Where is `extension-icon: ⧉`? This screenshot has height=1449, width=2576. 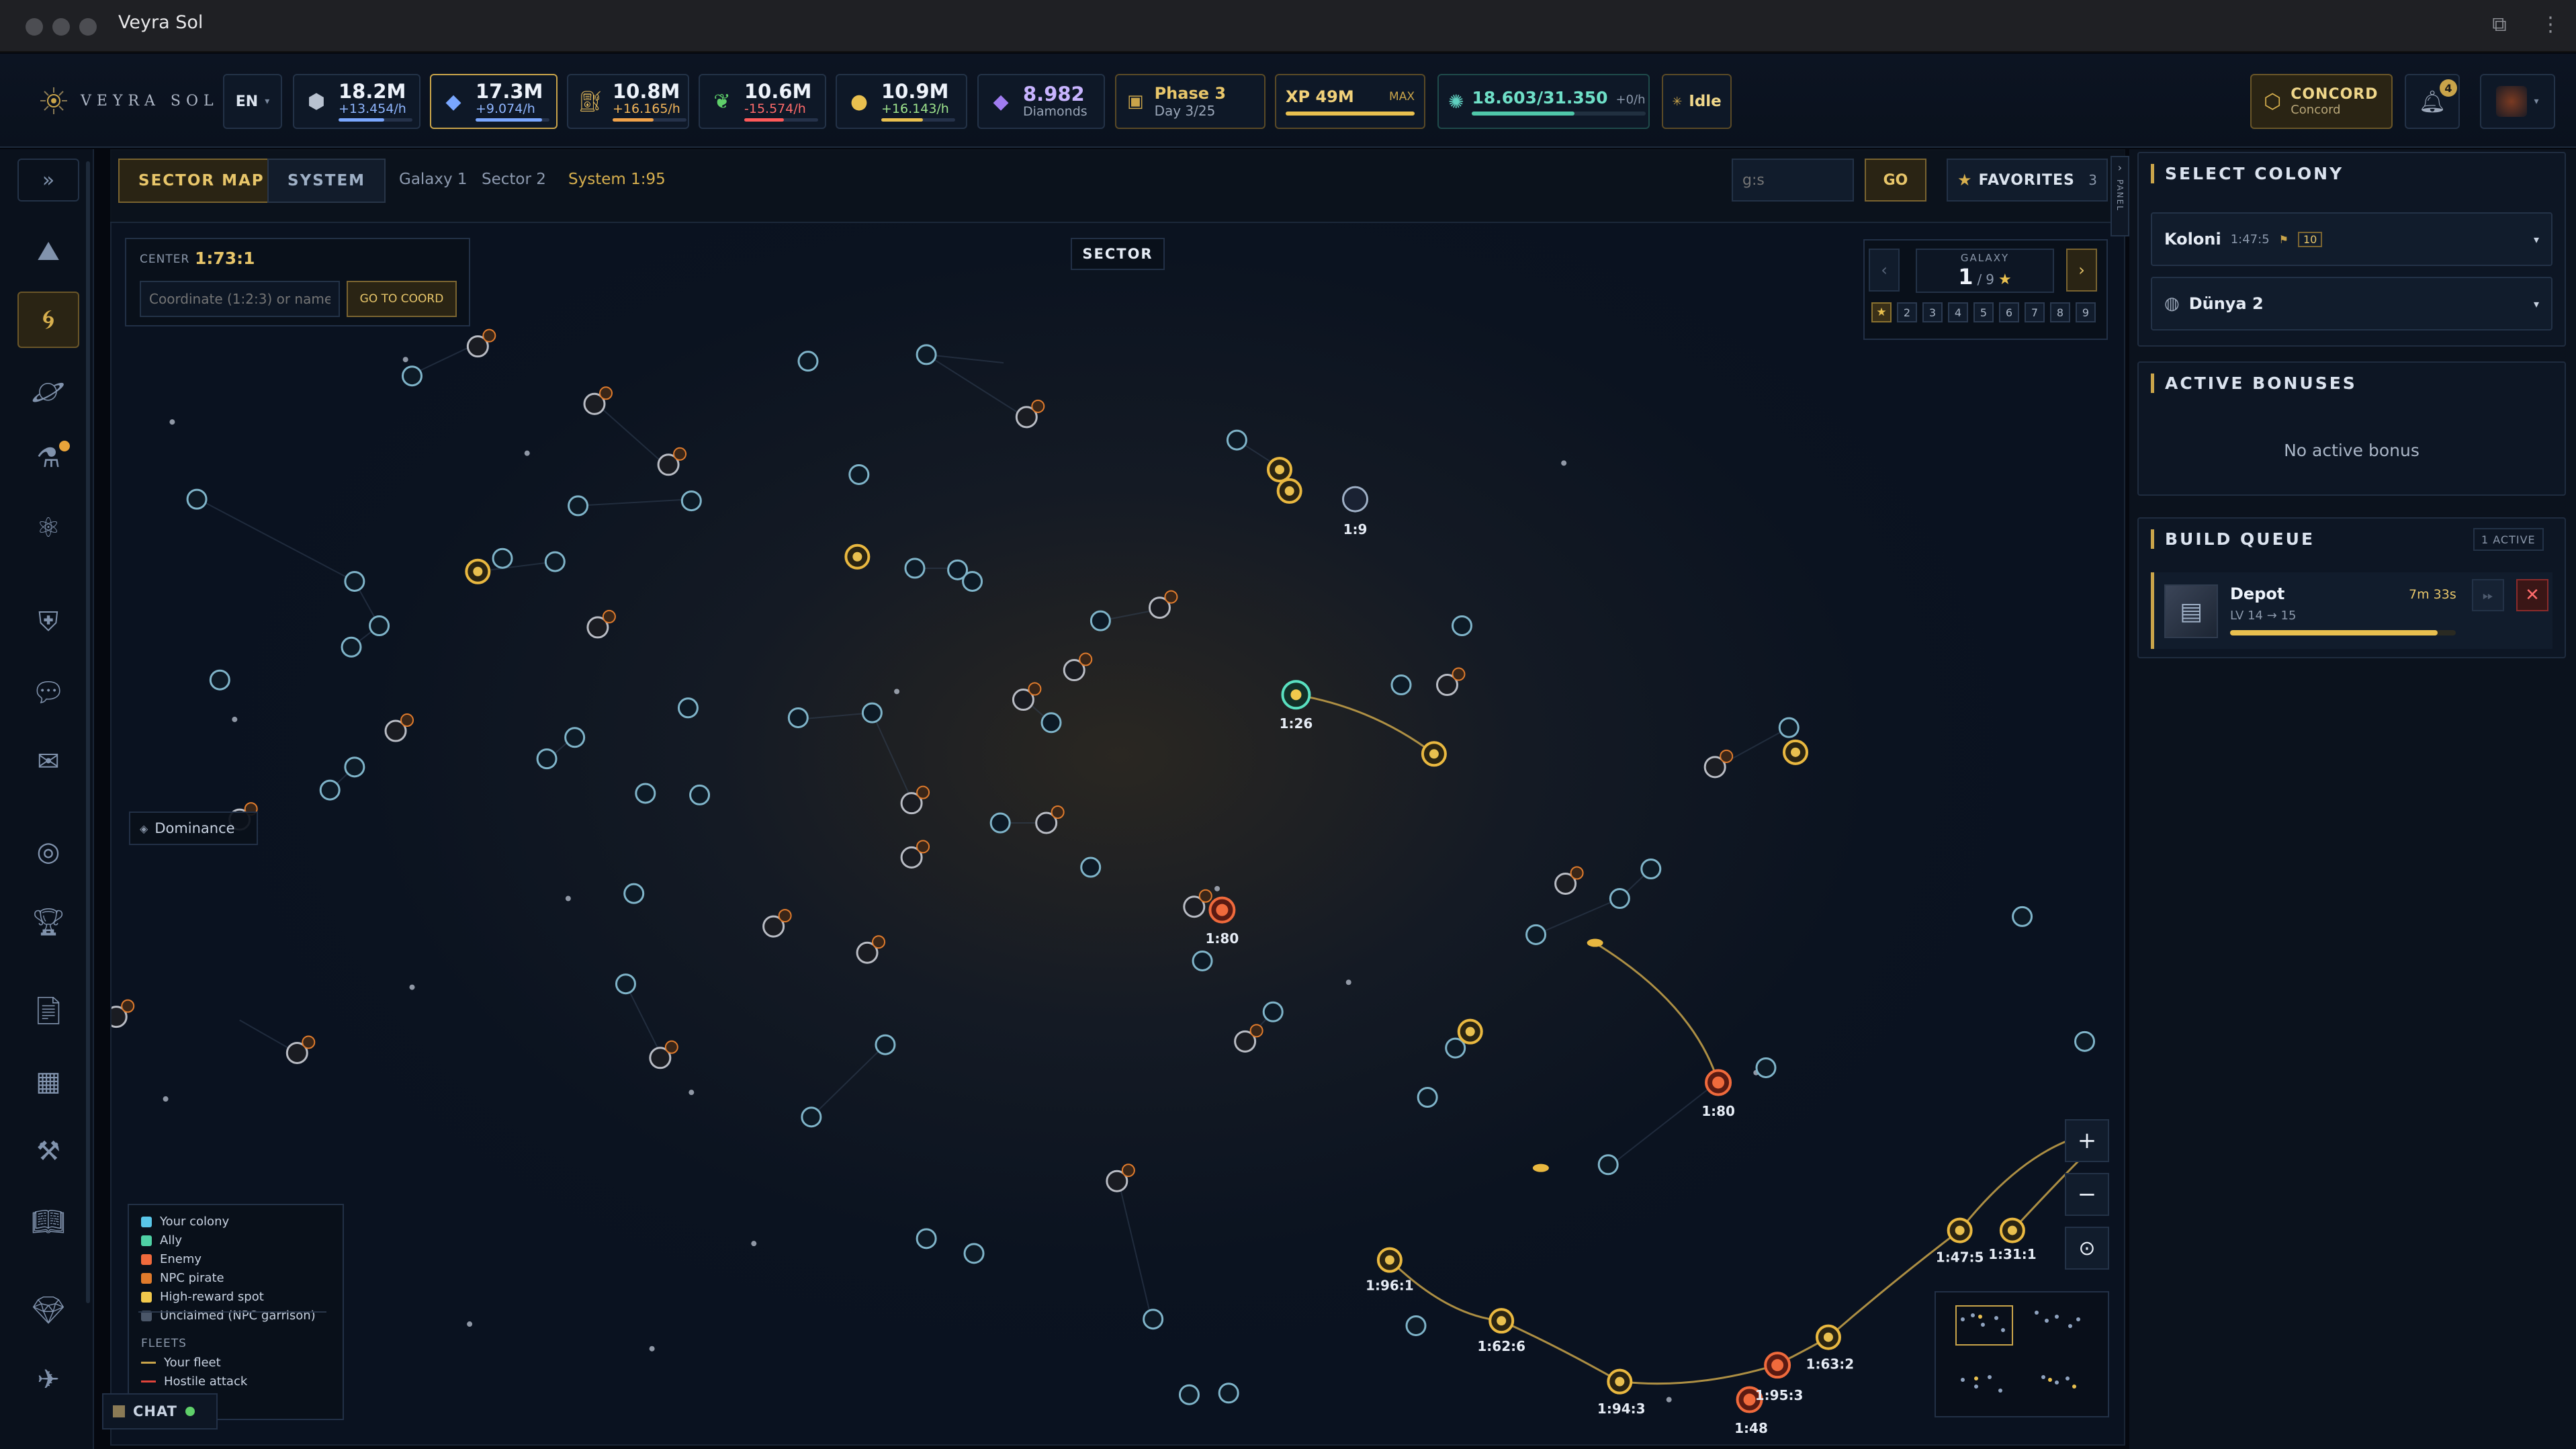 extension-icon: ⧉ is located at coordinates (2500, 24).